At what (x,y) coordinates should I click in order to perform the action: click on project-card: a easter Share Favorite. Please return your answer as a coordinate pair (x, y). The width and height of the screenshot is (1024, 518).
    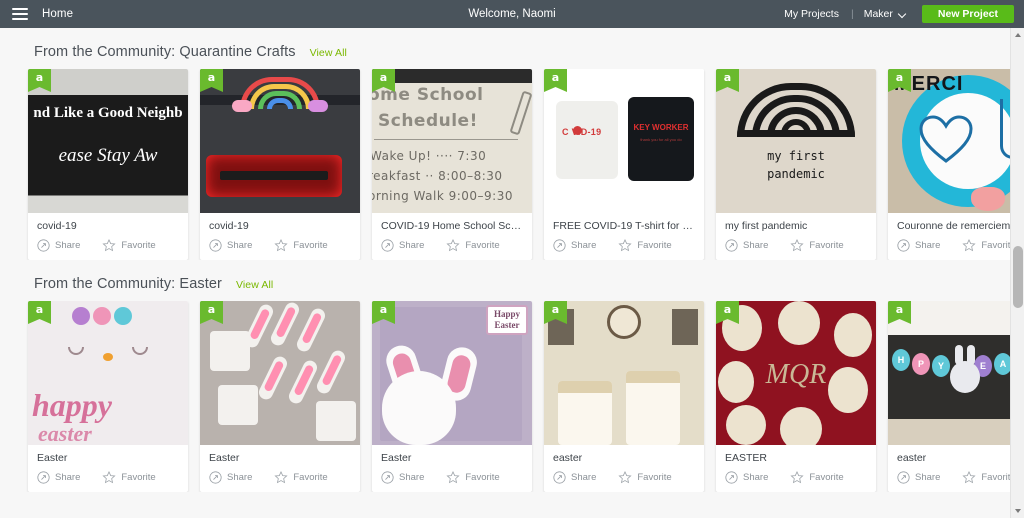
    Looking at the image, I should click on (624, 396).